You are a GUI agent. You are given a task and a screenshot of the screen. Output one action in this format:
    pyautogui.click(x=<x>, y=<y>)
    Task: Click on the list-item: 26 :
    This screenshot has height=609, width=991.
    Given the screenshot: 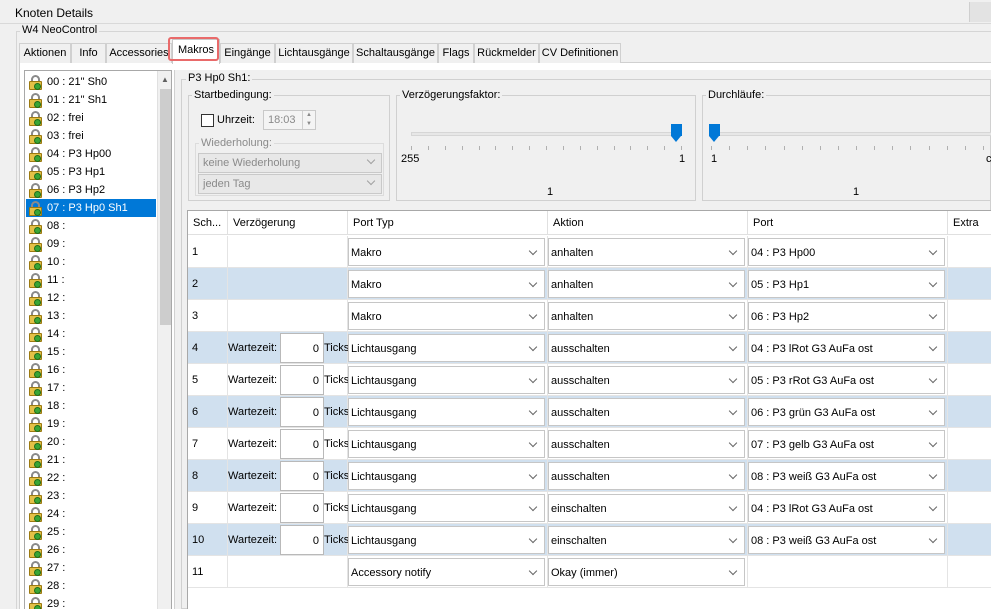 What is the action you would take?
    pyautogui.click(x=91, y=550)
    